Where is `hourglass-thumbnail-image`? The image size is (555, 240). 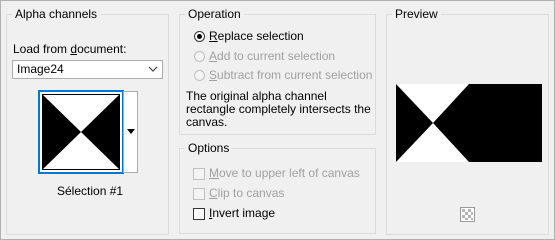
hourglass-thumbnail-image is located at coordinates (81, 132).